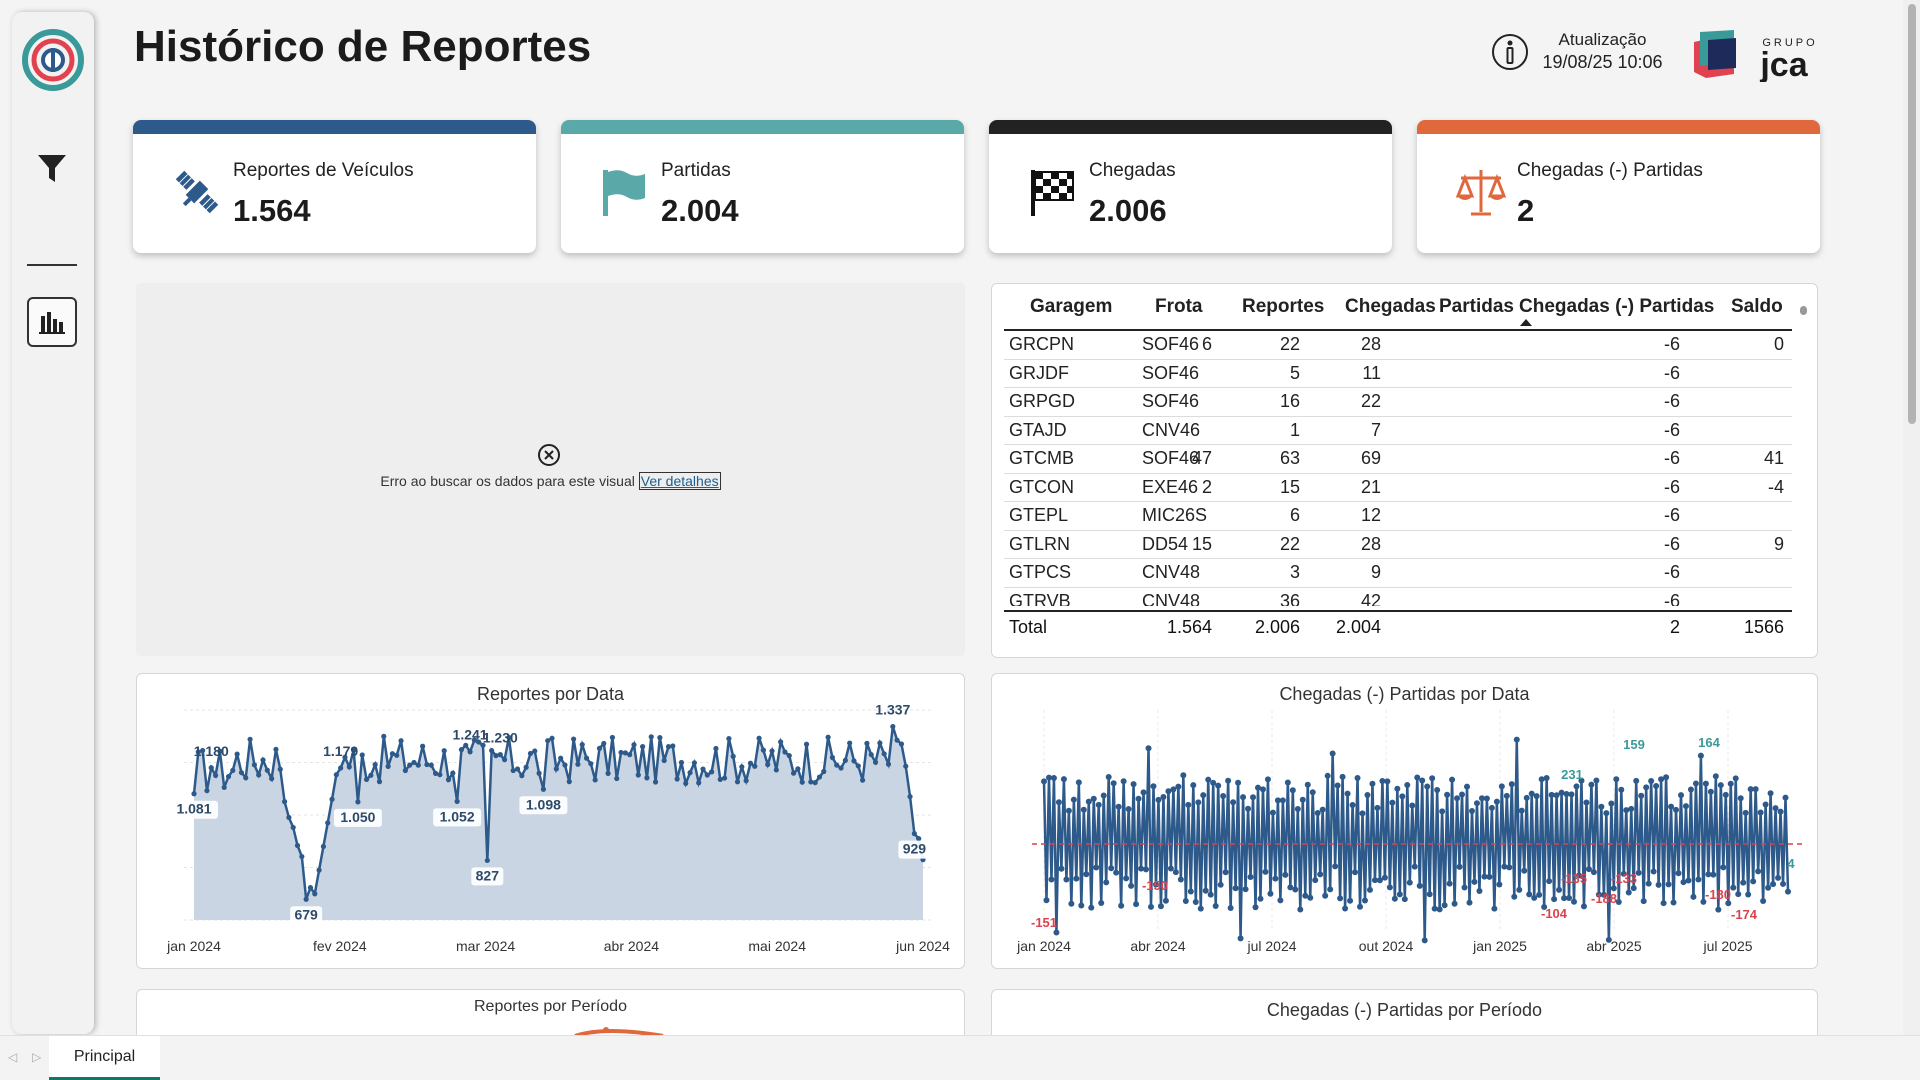  I want to click on cell-chegadas: 63, so click(1289, 458).